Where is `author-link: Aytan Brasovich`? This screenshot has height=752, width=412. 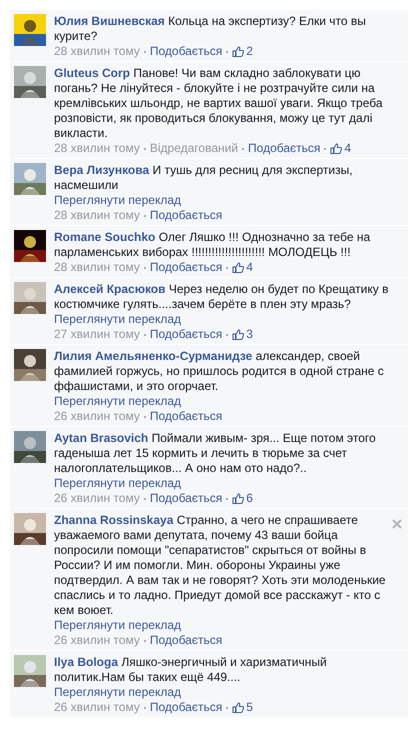
author-link: Aytan Brasovich is located at coordinates (101, 438).